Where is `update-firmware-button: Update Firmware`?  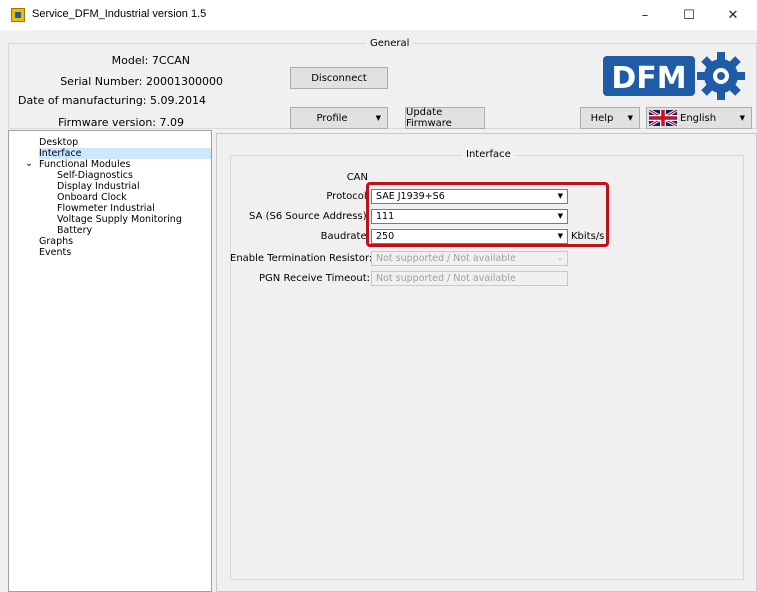
update-firmware-button: Update Firmware is located at coordinates (445, 118).